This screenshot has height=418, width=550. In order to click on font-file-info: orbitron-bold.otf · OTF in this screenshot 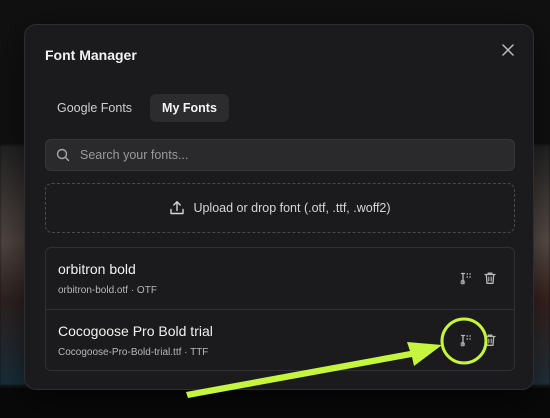, I will do `click(107, 290)`.